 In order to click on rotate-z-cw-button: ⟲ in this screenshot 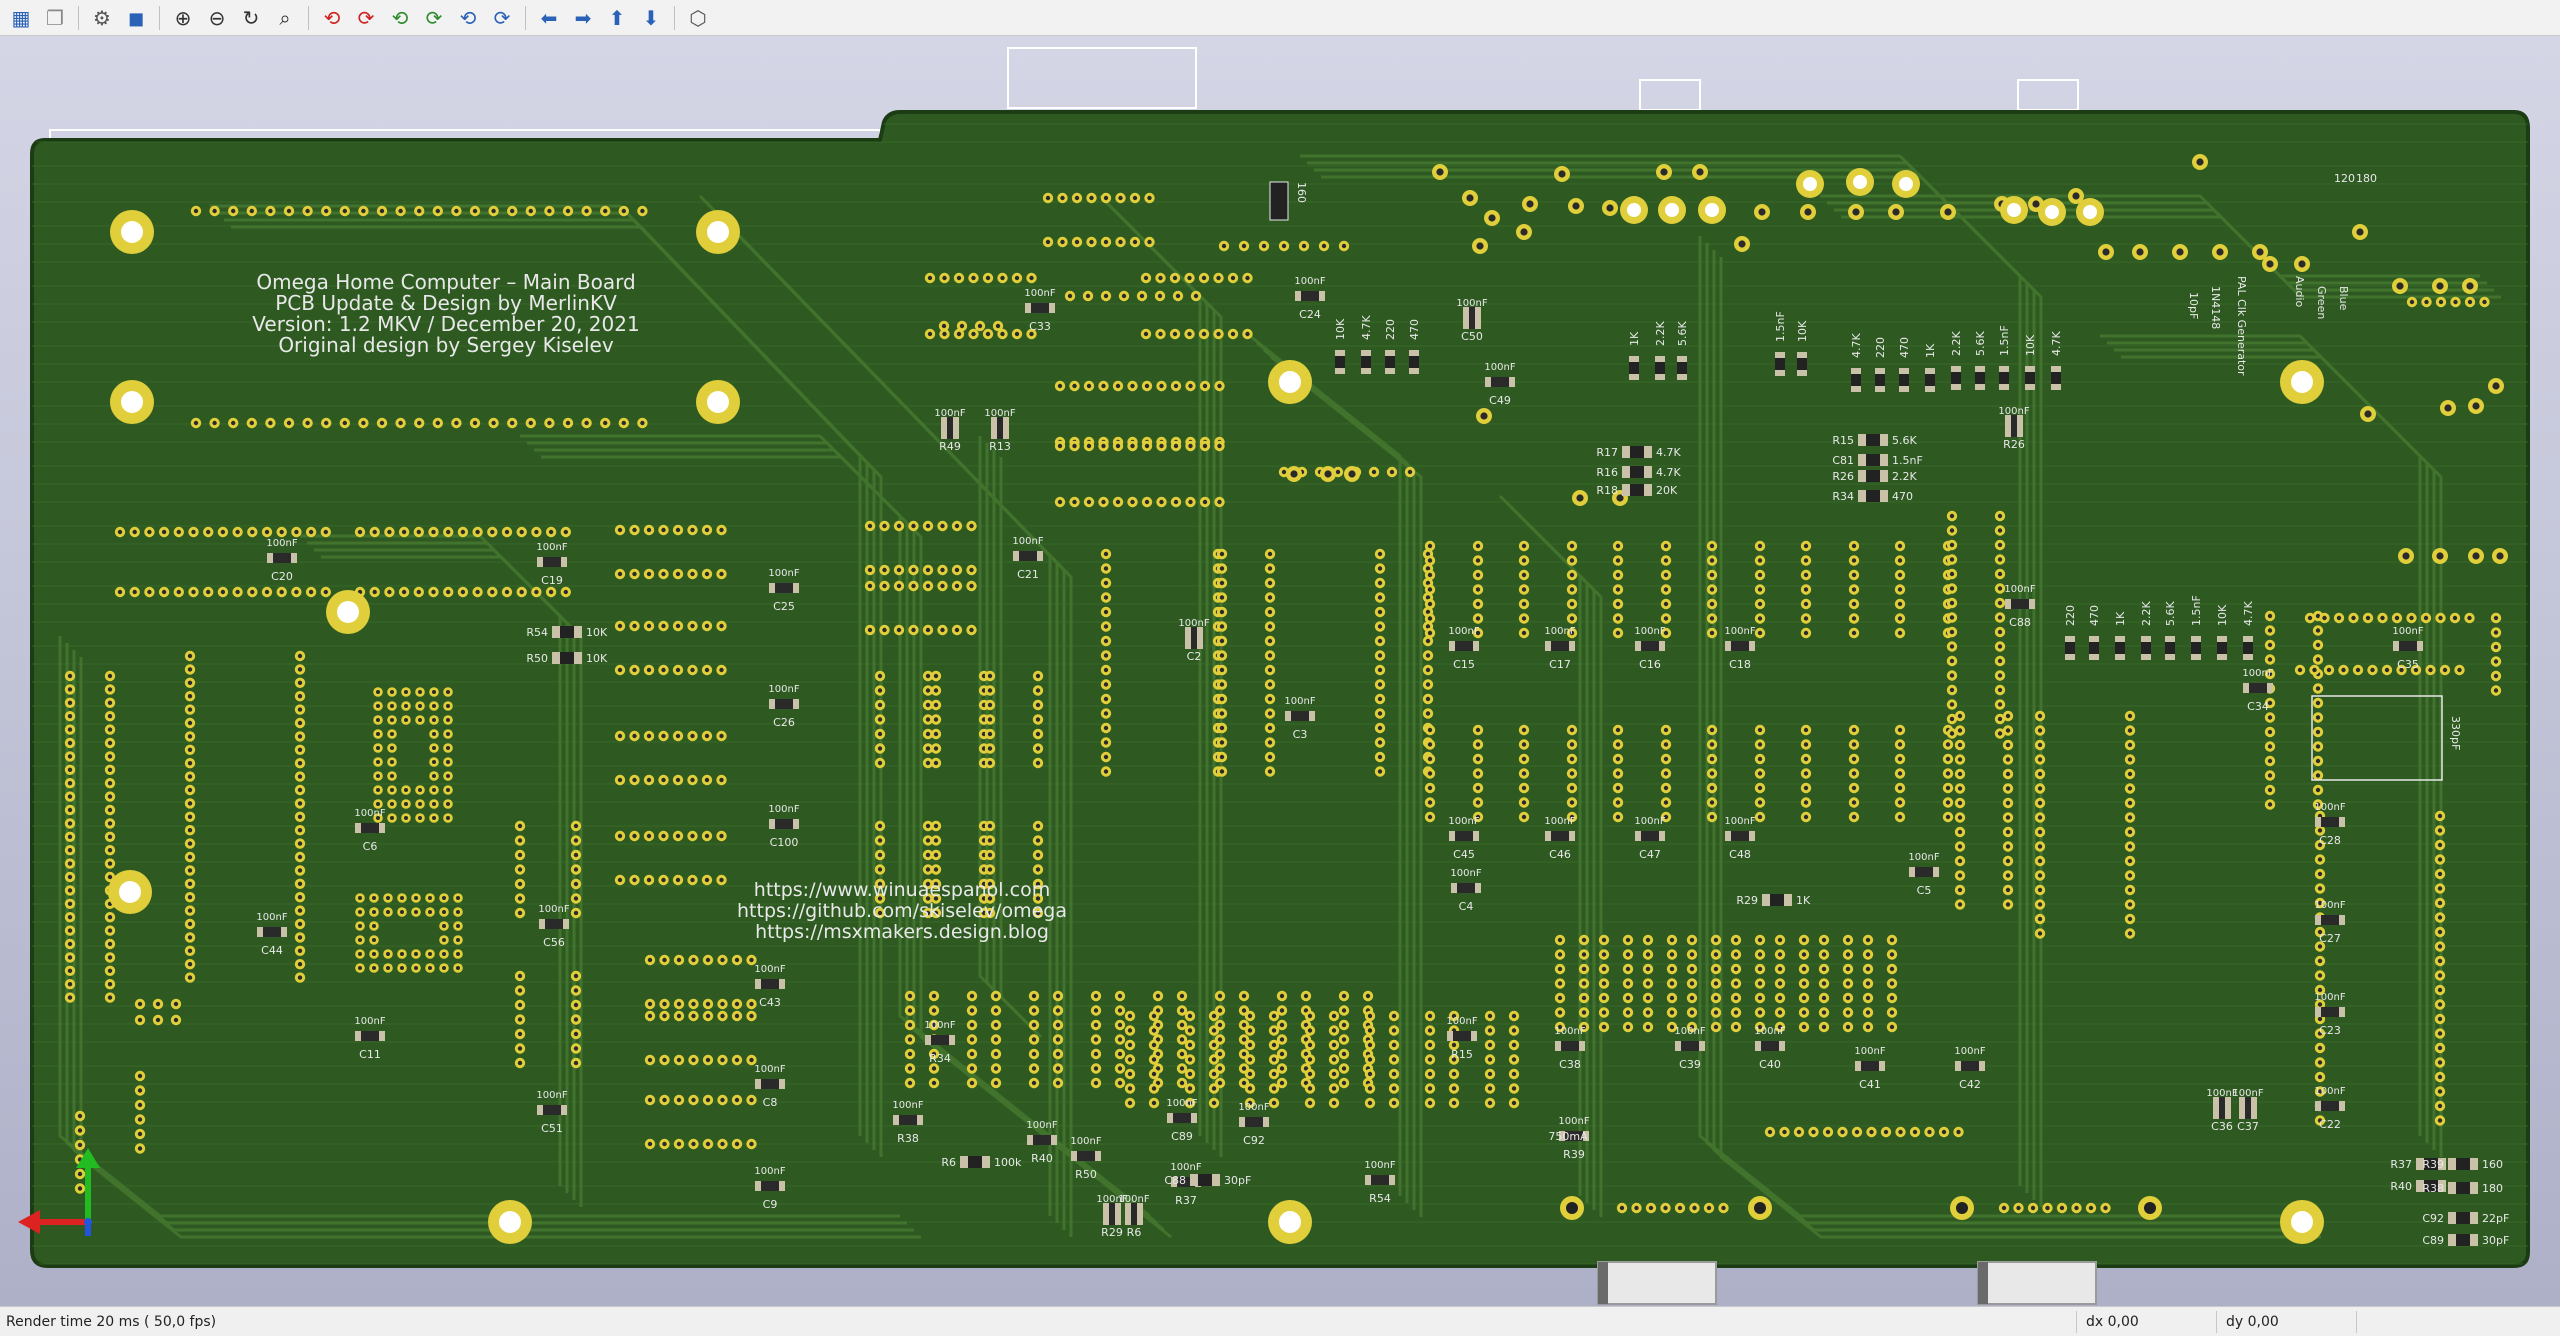, I will do `click(468, 18)`.